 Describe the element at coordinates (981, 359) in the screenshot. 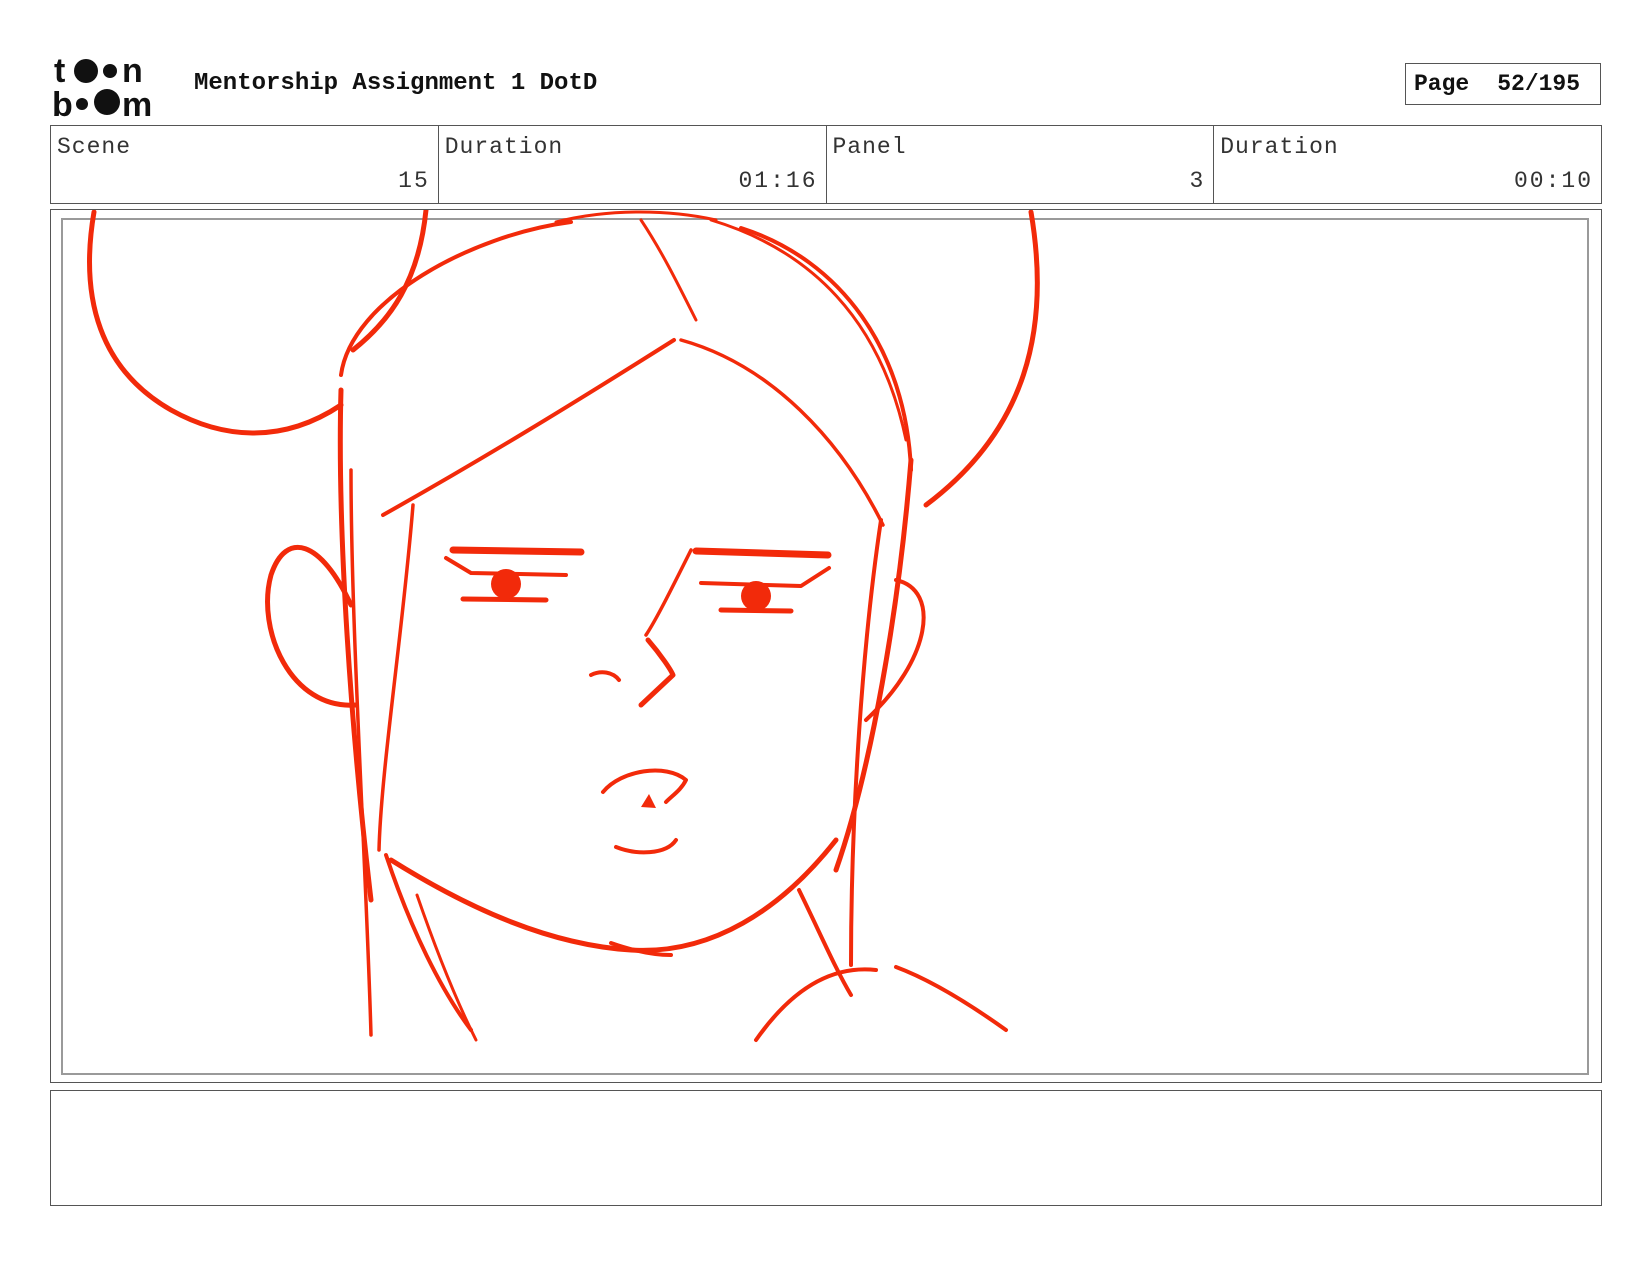

I see `right-hair-bun` at that location.